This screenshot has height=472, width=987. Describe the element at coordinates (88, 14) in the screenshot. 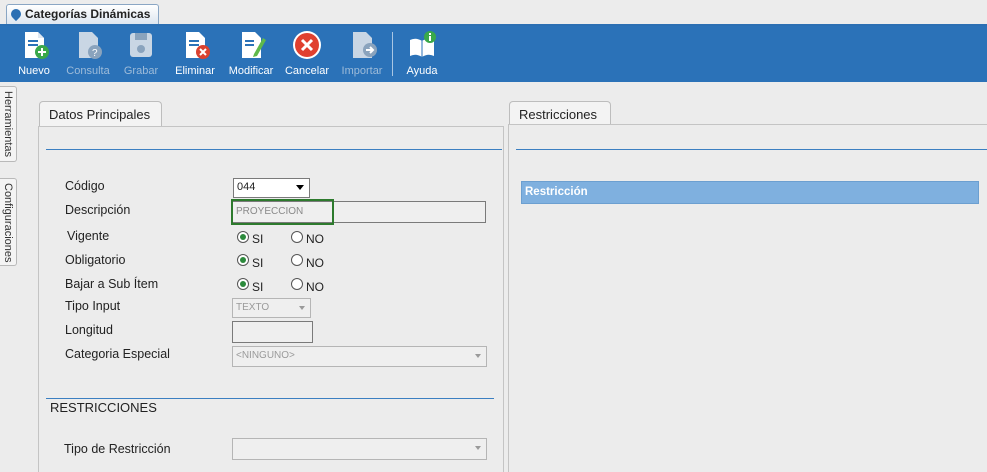

I see `window-tab-title: Categorías Dinámicas` at that location.